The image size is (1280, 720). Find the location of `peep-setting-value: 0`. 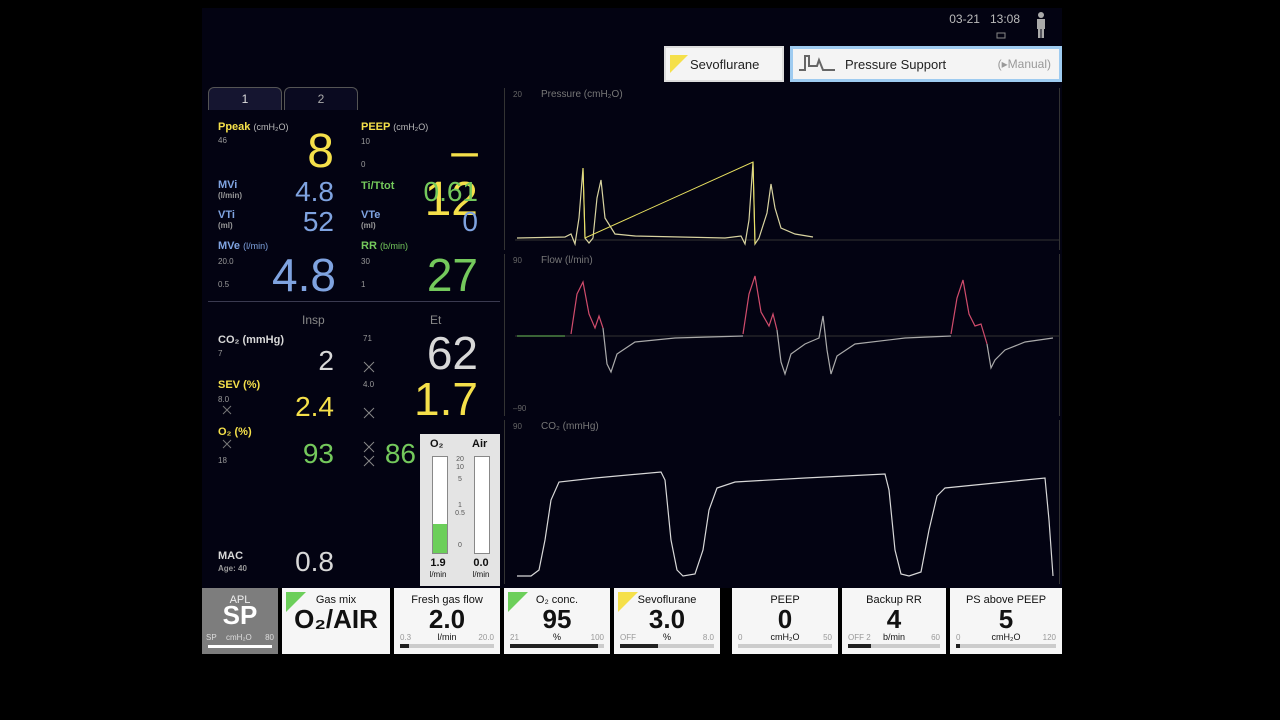

peep-setting-value: 0 is located at coordinates (785, 619).